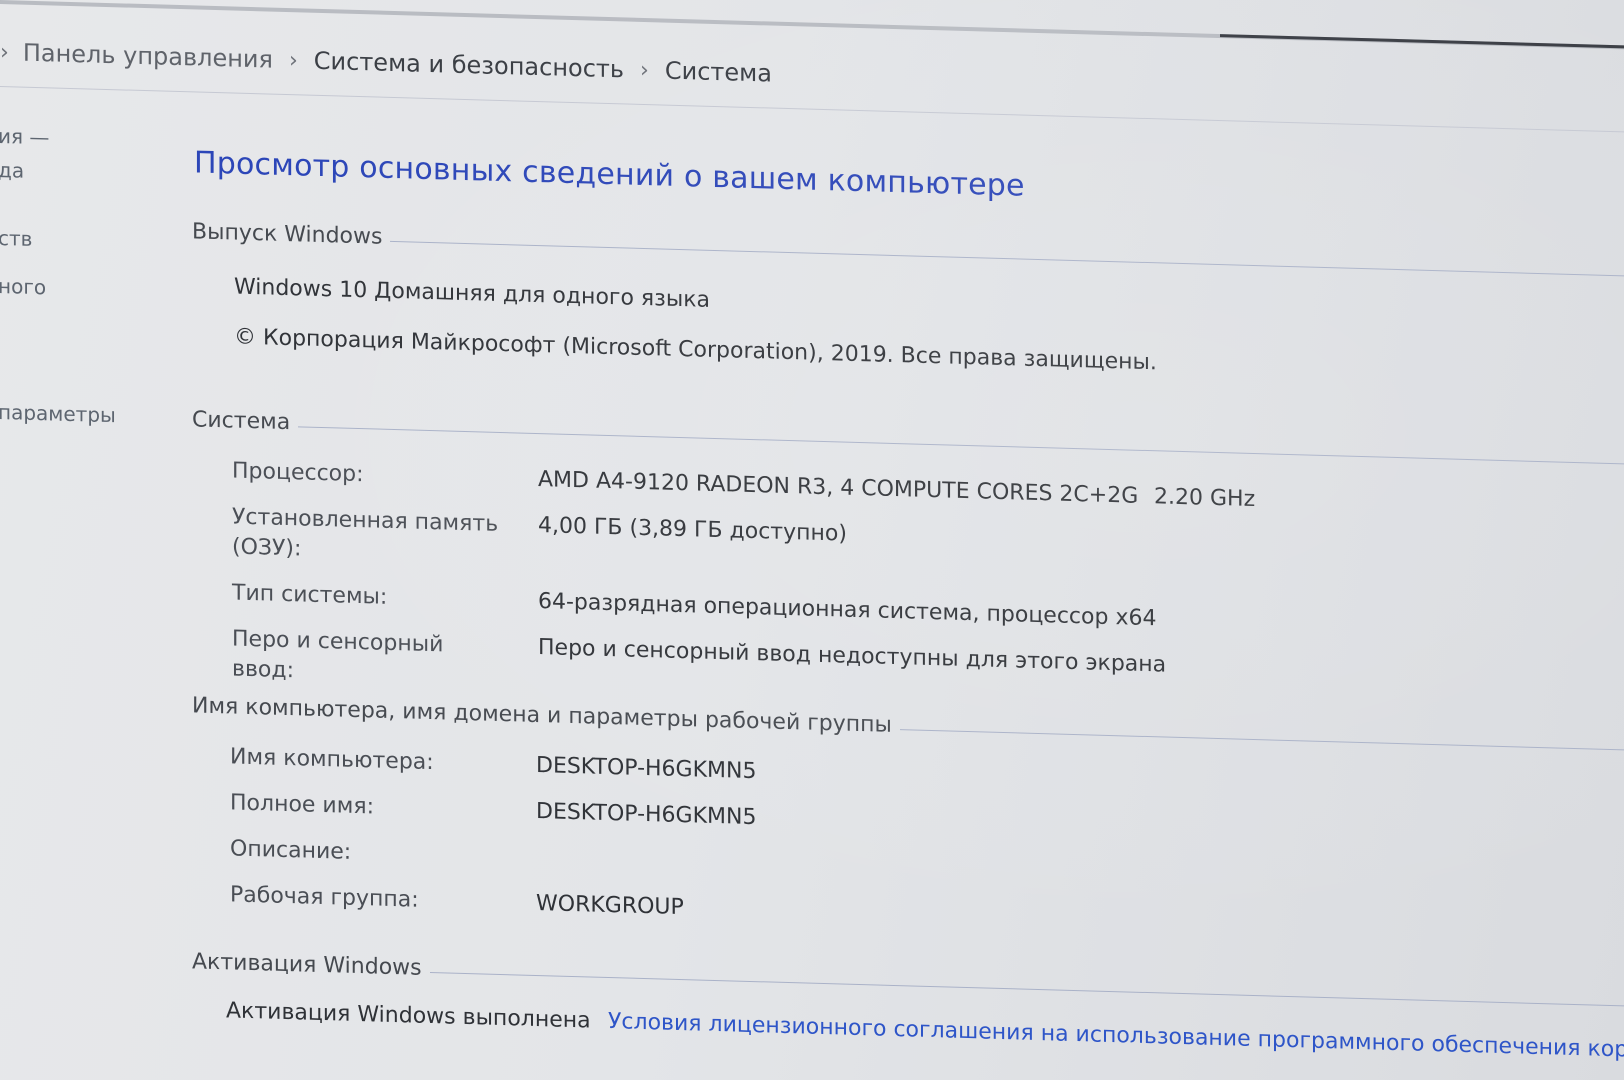  Describe the element at coordinates (646, 814) in the screenshot. I see `full-name-value: DESKTOP-H6GKMN5` at that location.